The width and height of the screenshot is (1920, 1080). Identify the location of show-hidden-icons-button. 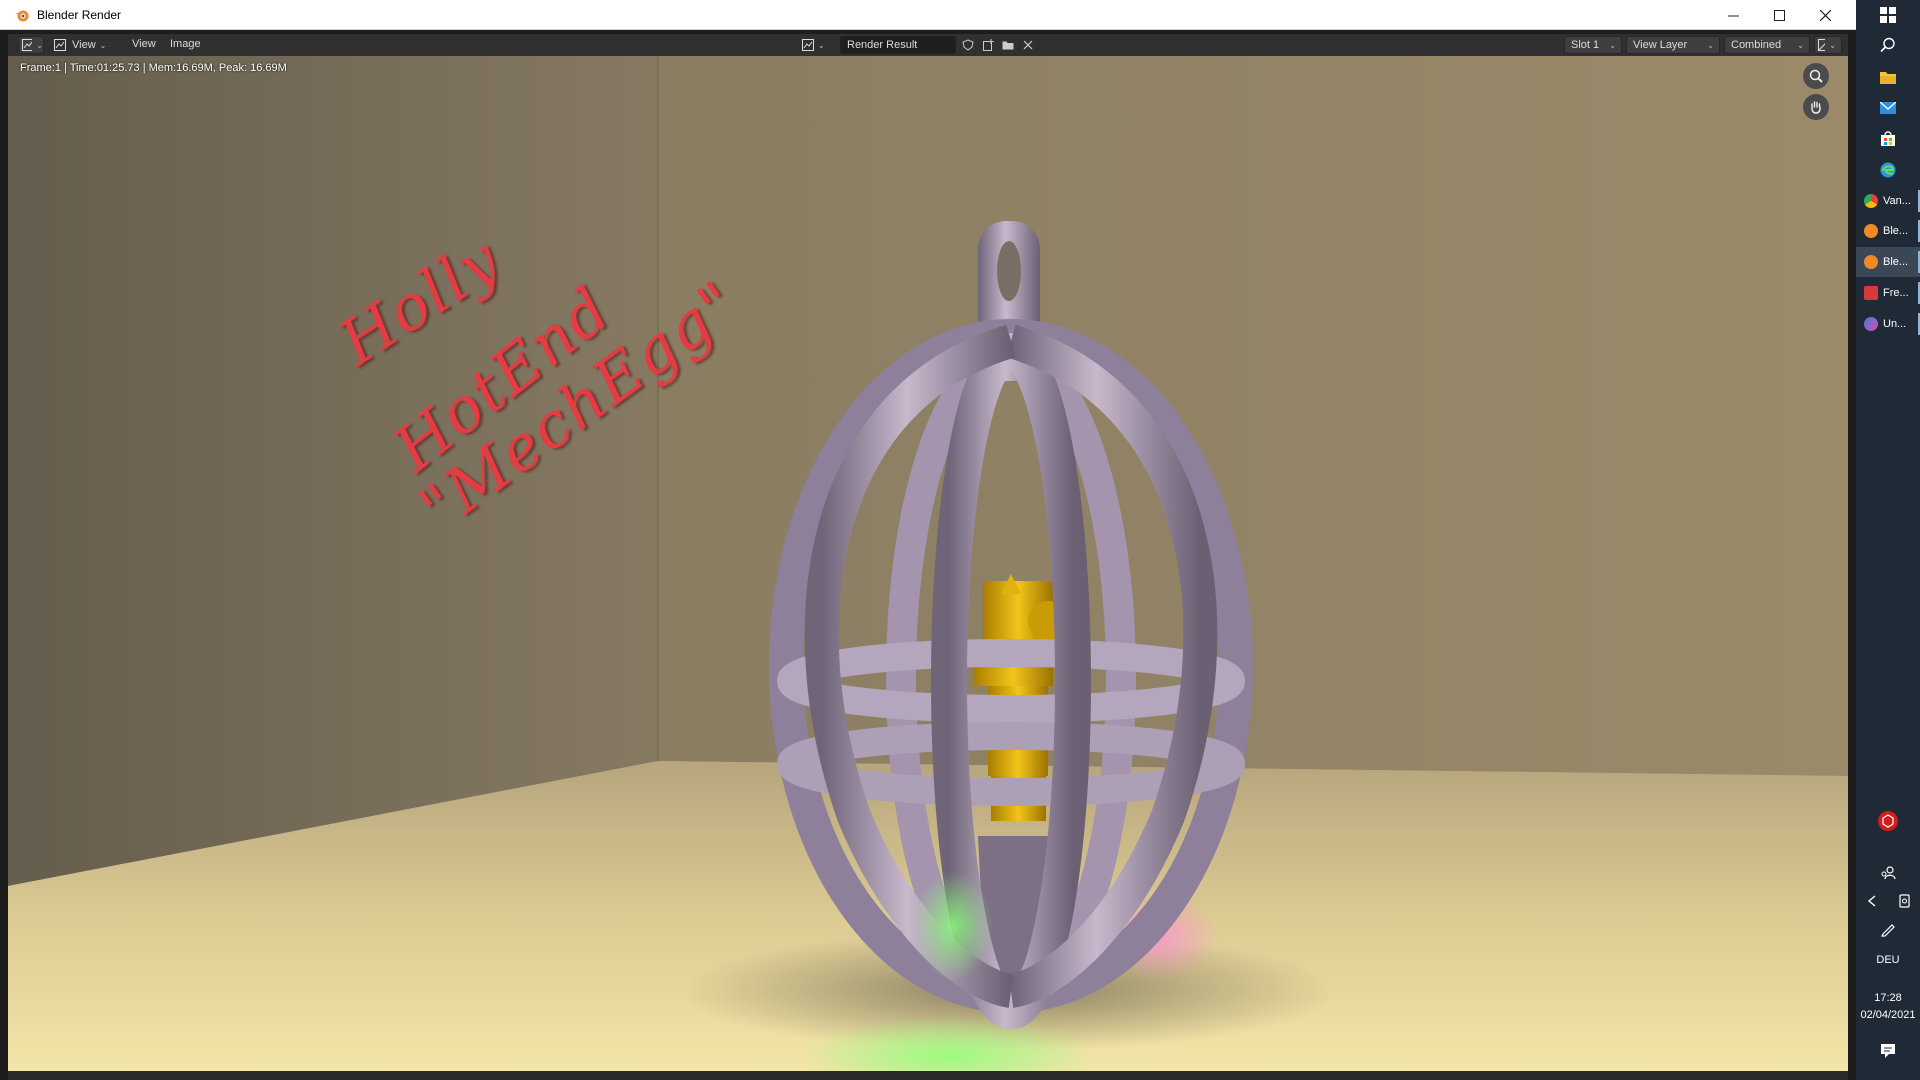
(1872, 901).